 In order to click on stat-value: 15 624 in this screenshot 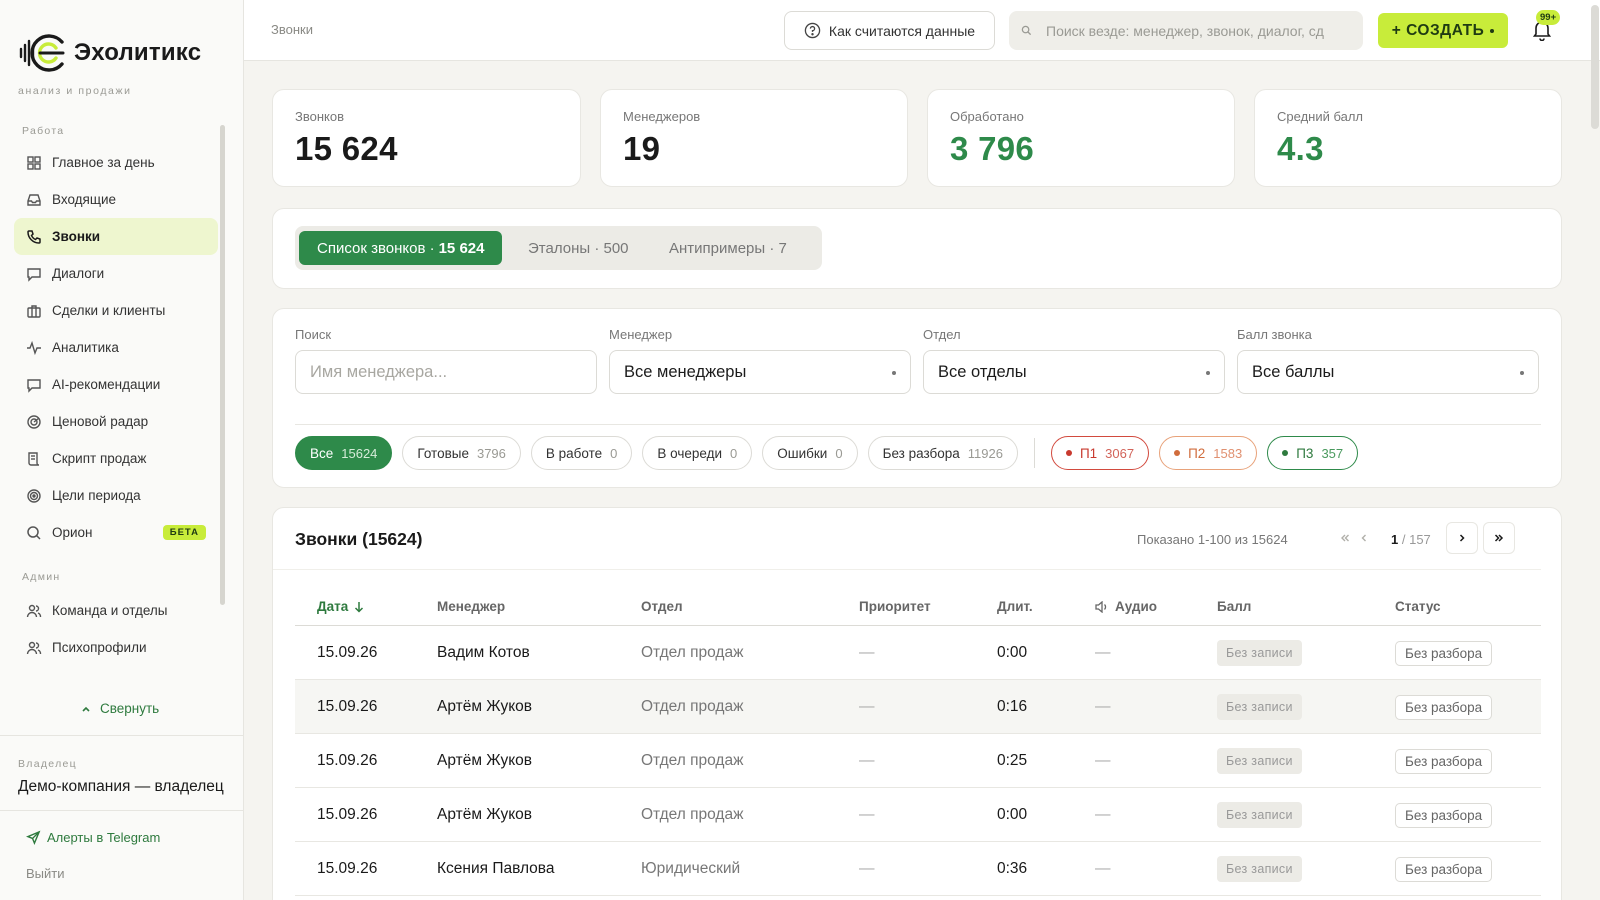, I will do `click(346, 148)`.